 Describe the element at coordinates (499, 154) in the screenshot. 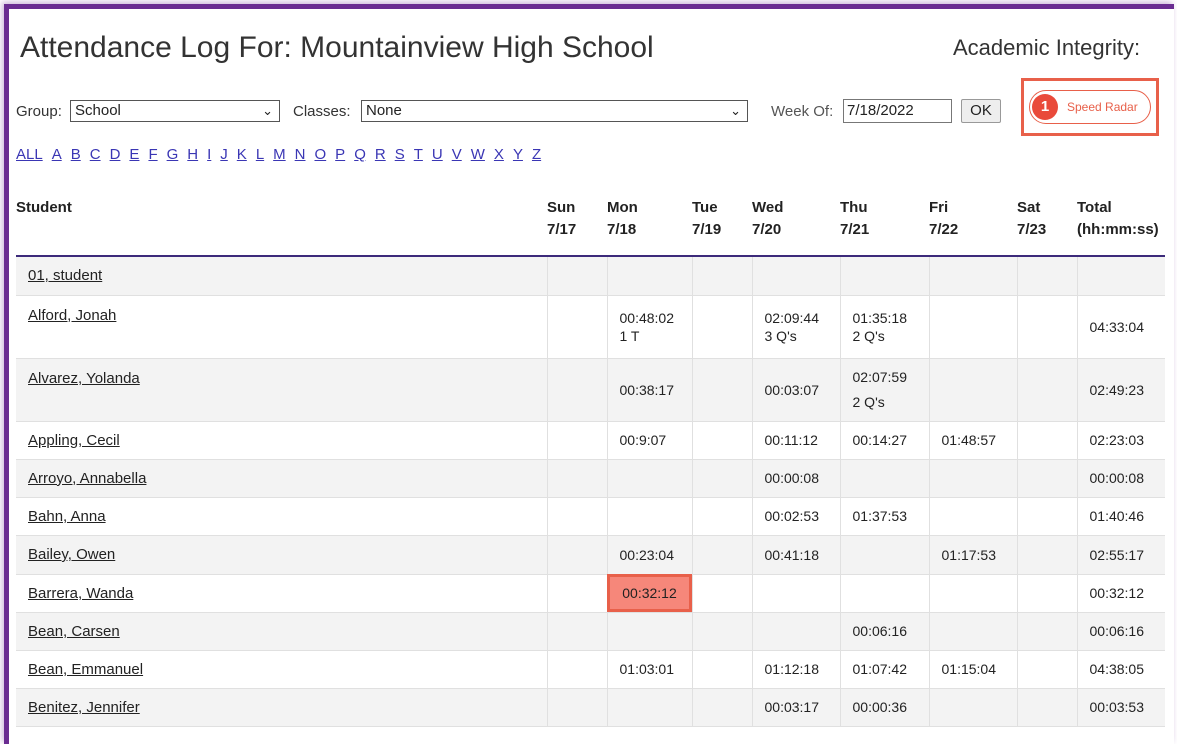

I see `alpha-filter-x: X` at that location.